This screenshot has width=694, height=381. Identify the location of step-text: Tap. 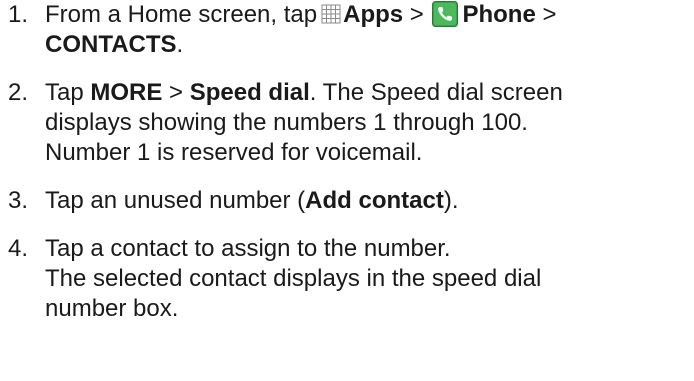
(64, 92).